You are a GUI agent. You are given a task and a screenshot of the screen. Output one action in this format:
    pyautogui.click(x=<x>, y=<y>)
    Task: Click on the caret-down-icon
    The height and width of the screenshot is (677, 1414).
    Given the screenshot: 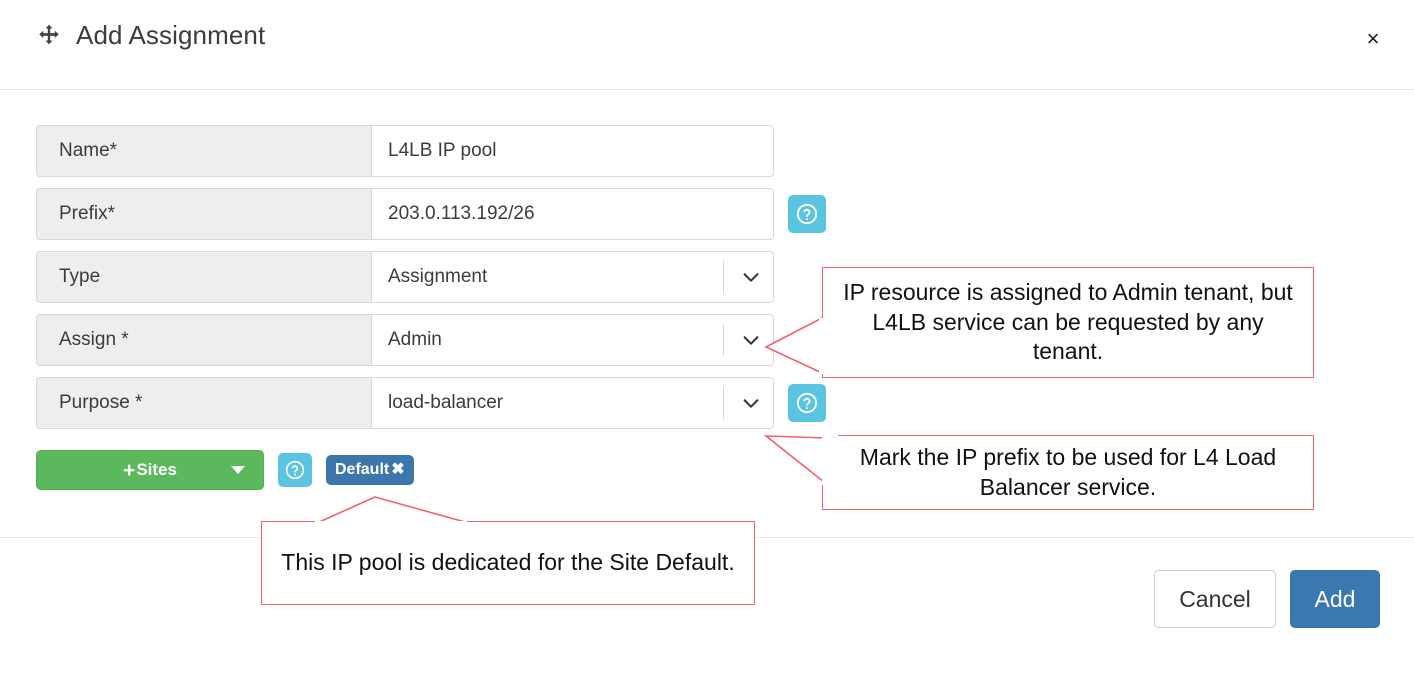 What is the action you would take?
    pyautogui.click(x=238, y=470)
    